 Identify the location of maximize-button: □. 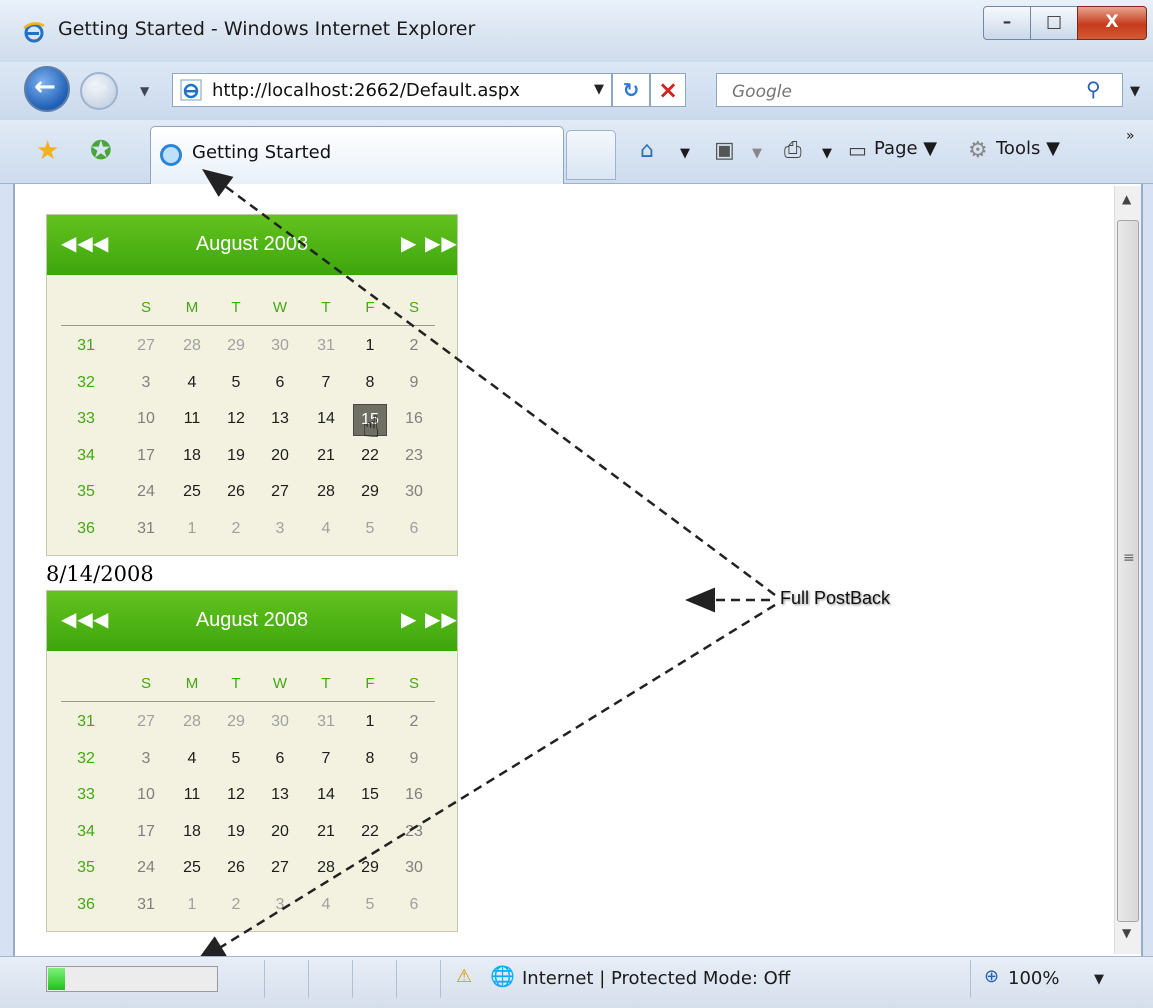
(1054, 23).